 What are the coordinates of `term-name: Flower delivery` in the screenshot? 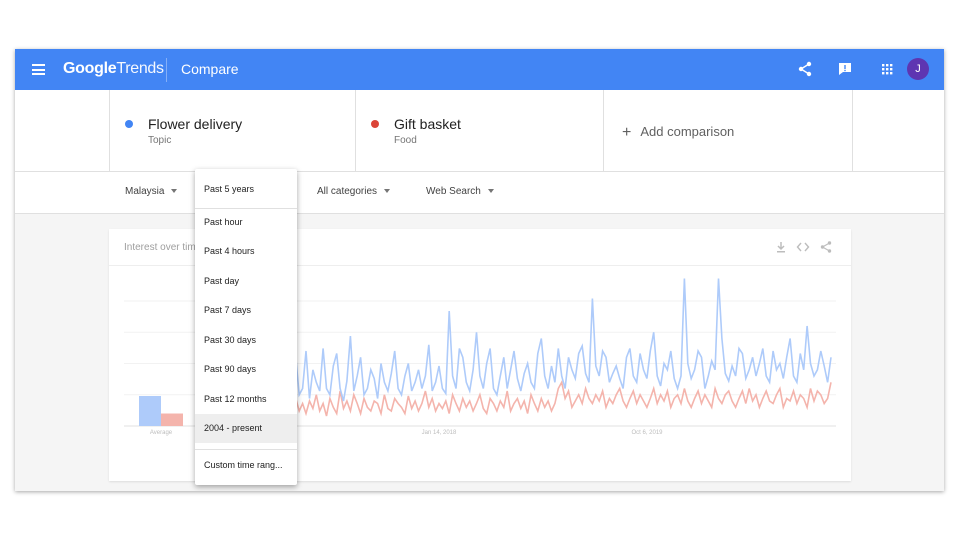 It's located at (195, 124).